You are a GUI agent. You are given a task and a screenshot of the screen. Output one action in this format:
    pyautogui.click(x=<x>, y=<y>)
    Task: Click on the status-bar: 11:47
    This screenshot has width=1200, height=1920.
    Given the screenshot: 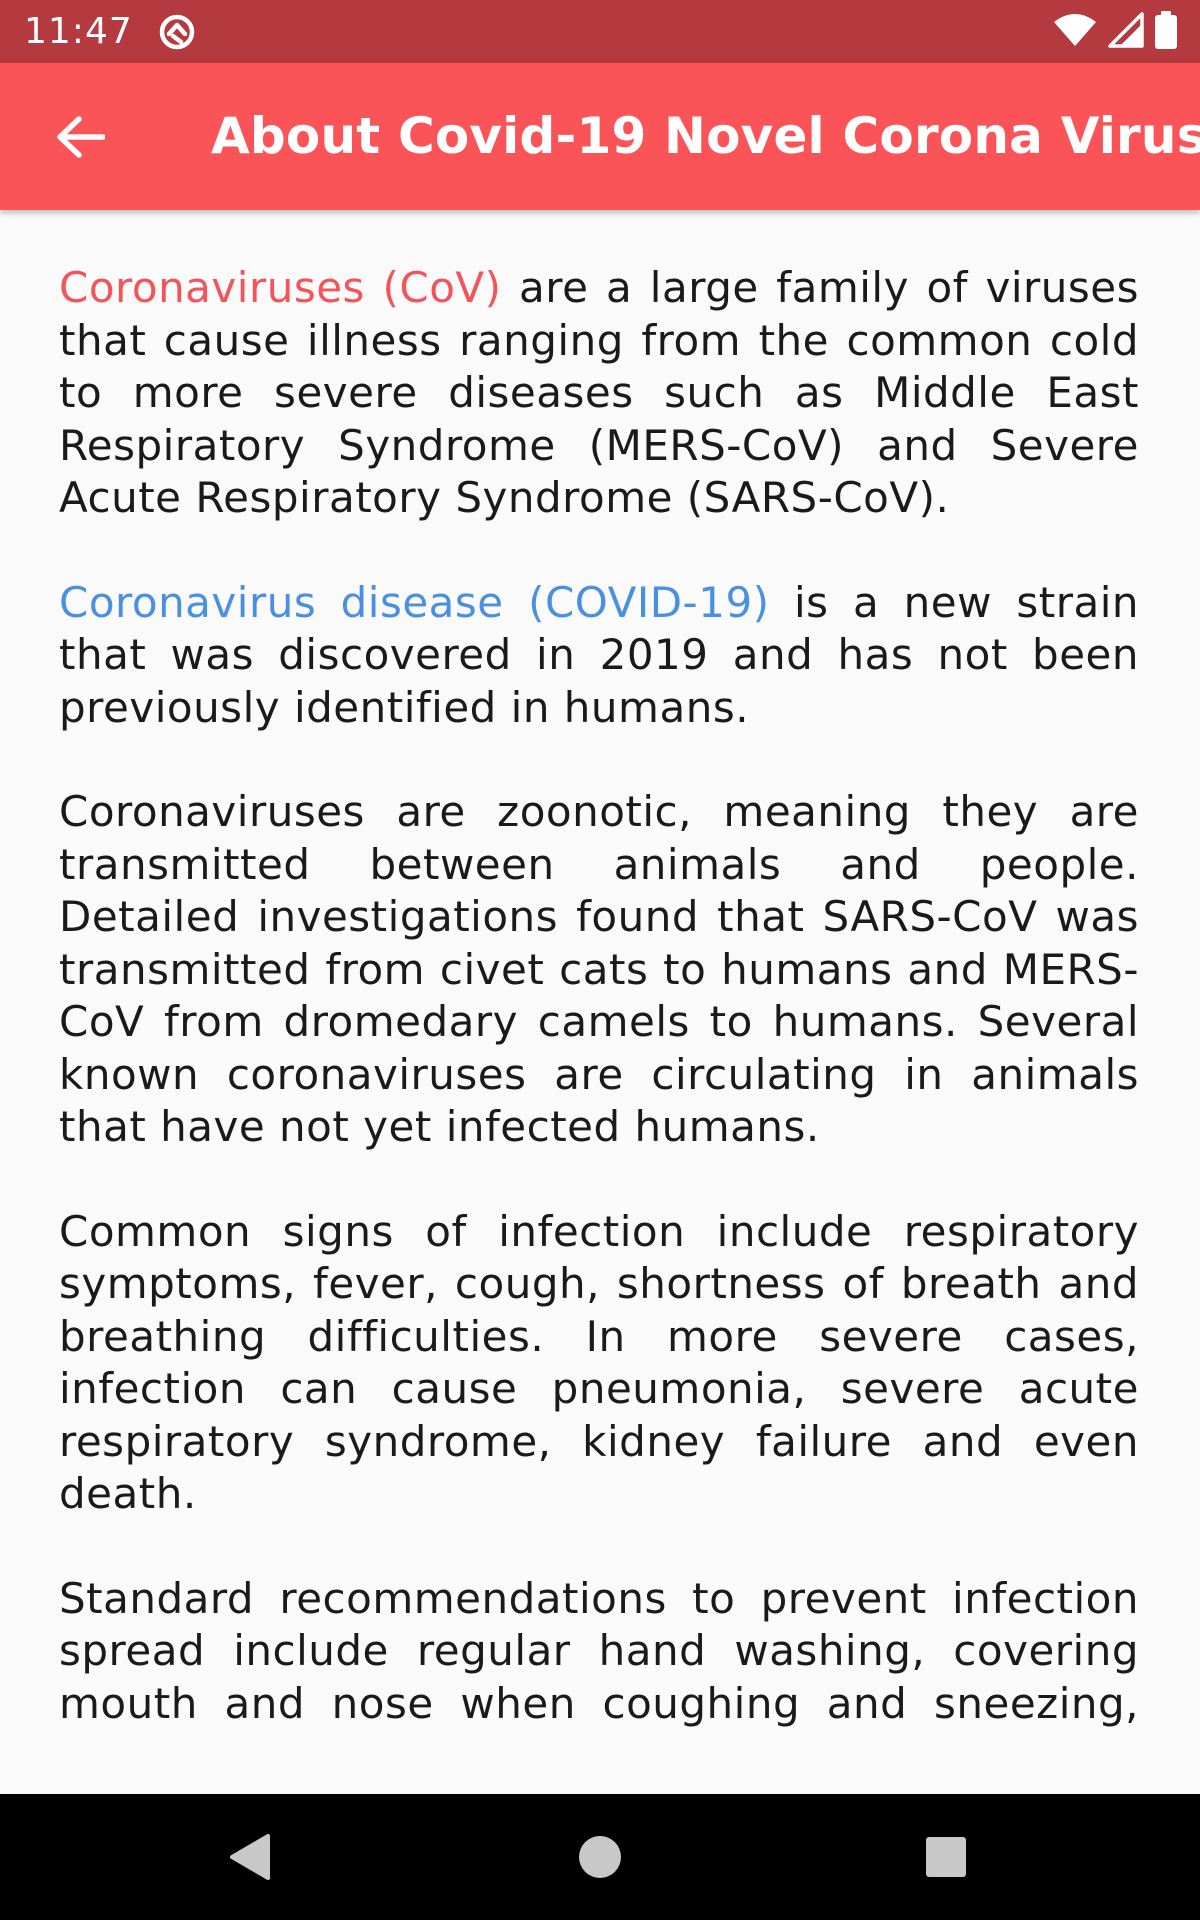 What is the action you would take?
    pyautogui.click(x=600, y=31)
    